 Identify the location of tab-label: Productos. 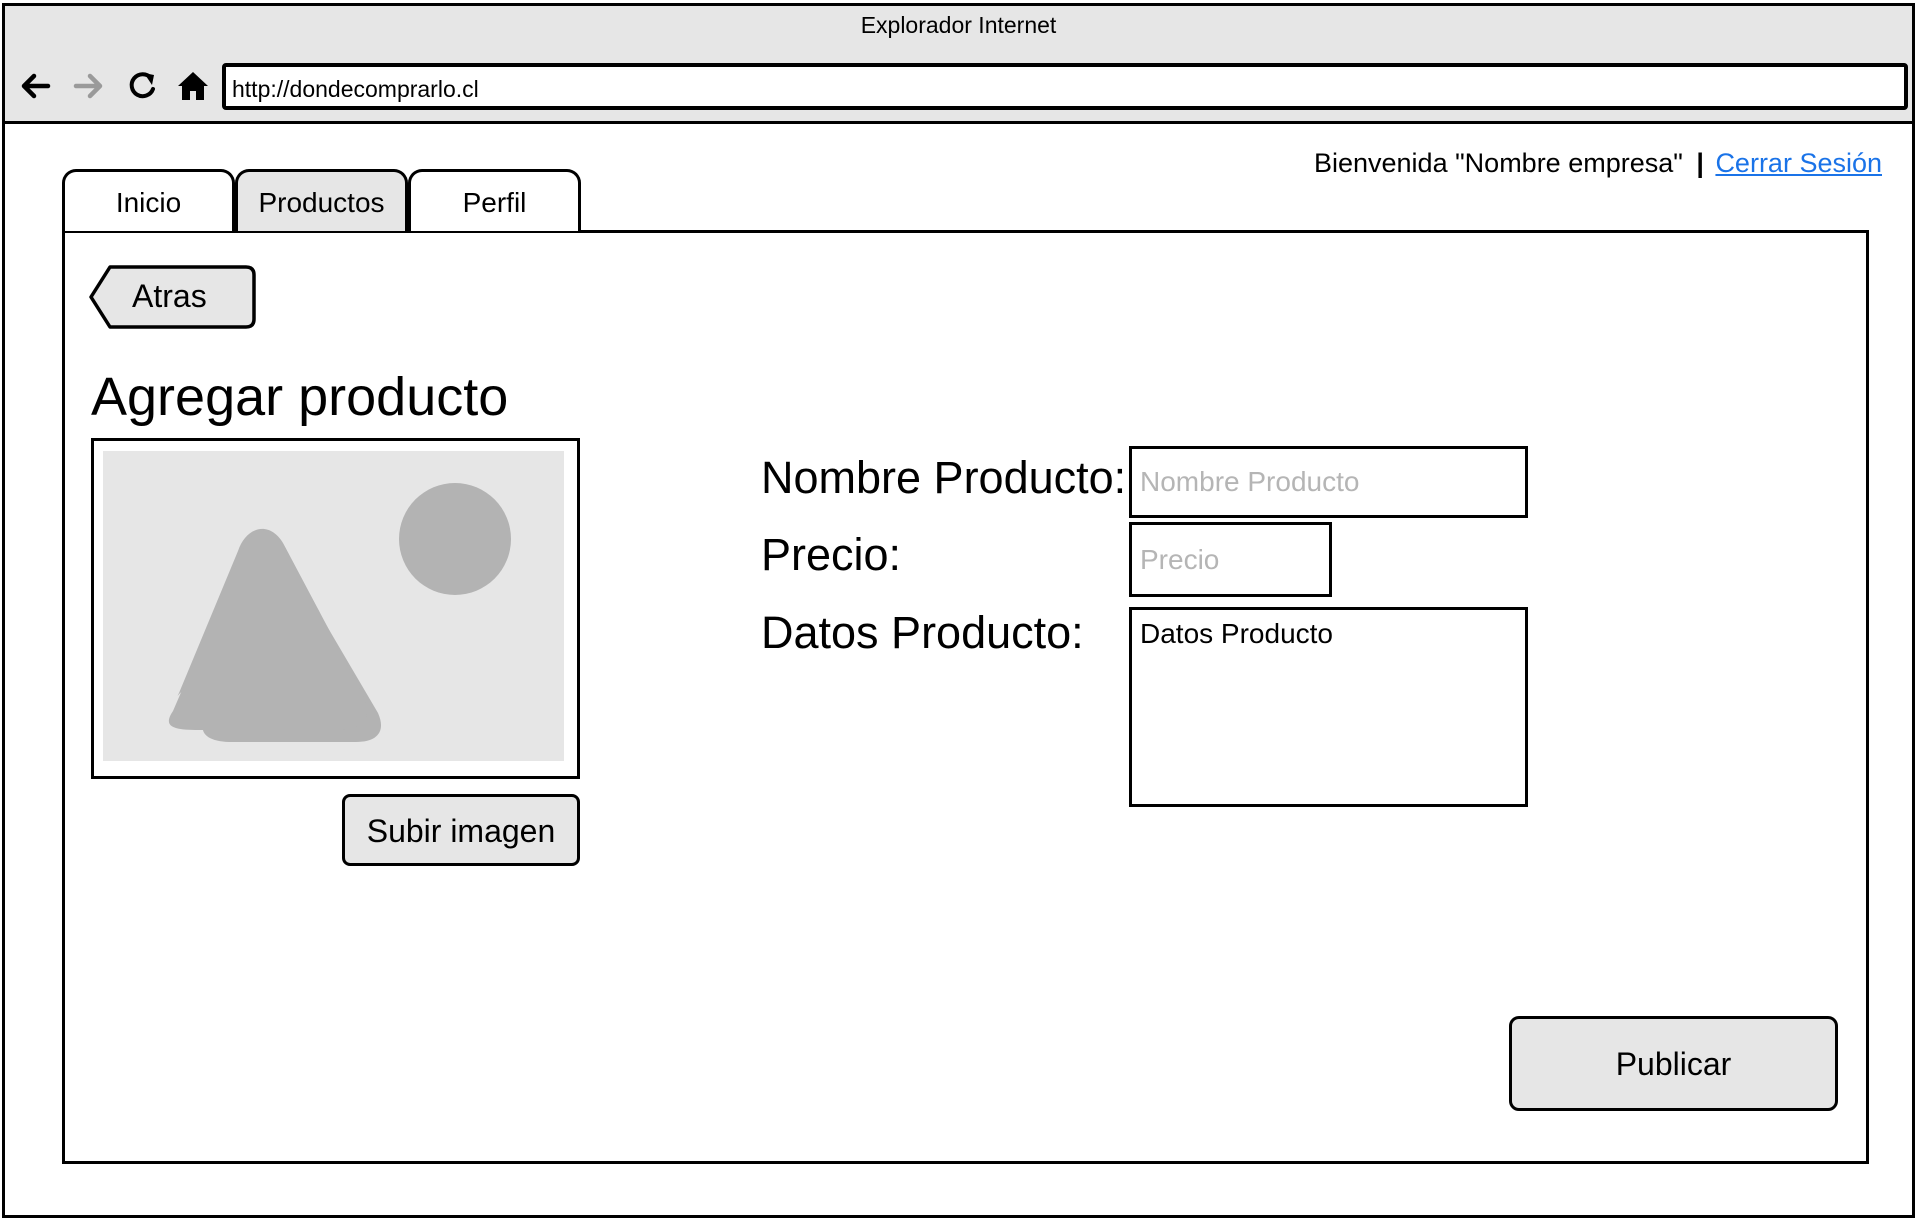
(321, 202).